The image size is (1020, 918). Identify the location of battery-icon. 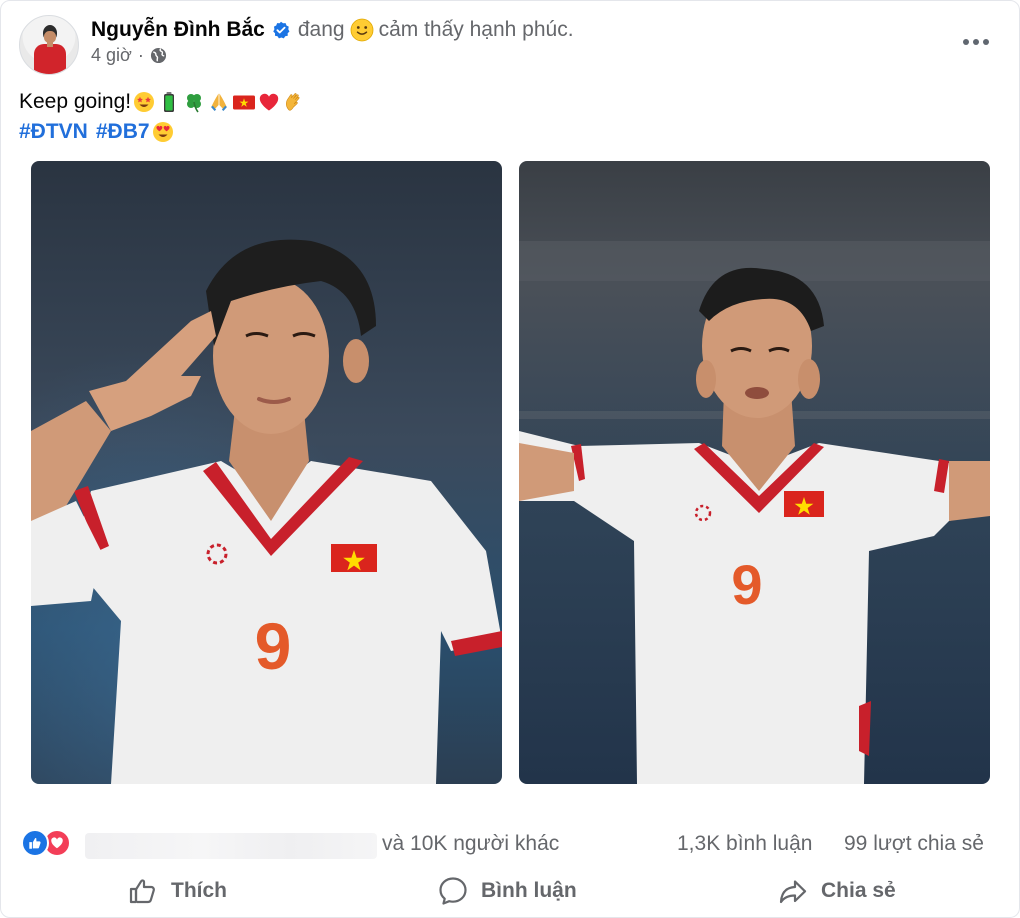
(169, 102).